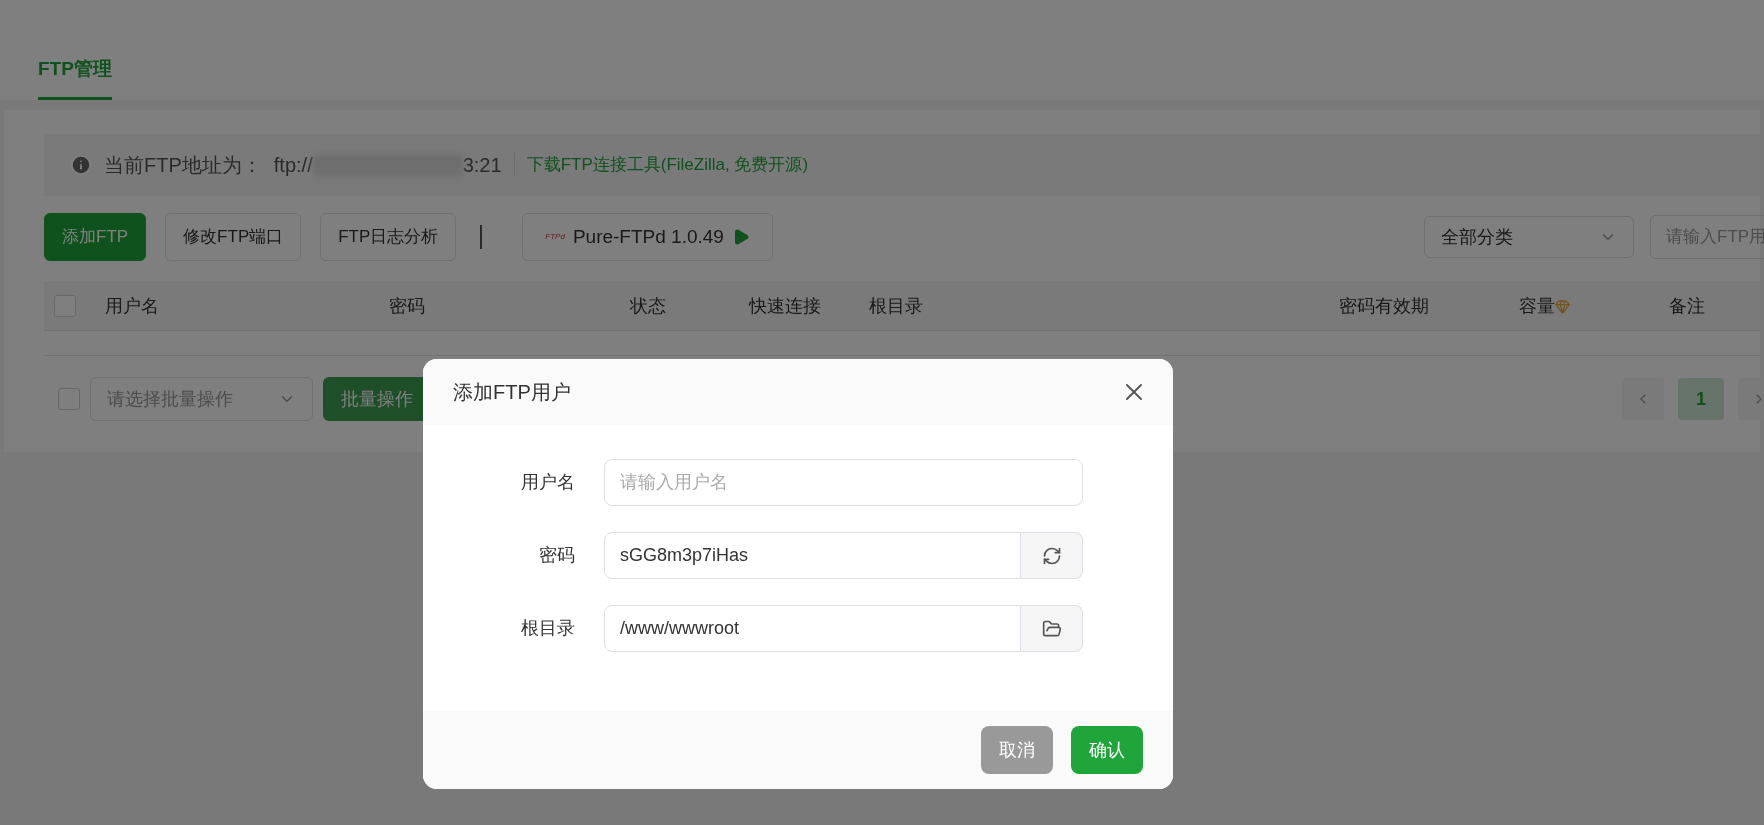  Describe the element at coordinates (896, 306) in the screenshot. I see `column-header: 根目录` at that location.